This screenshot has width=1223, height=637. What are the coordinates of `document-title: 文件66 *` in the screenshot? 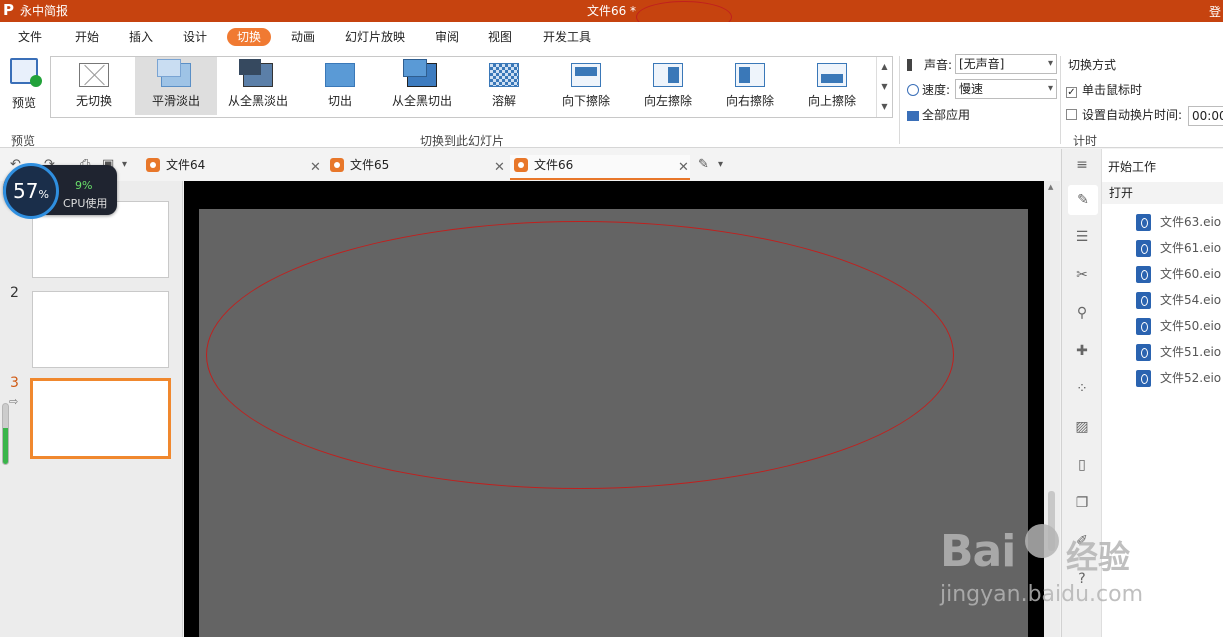 It's located at (611, 11).